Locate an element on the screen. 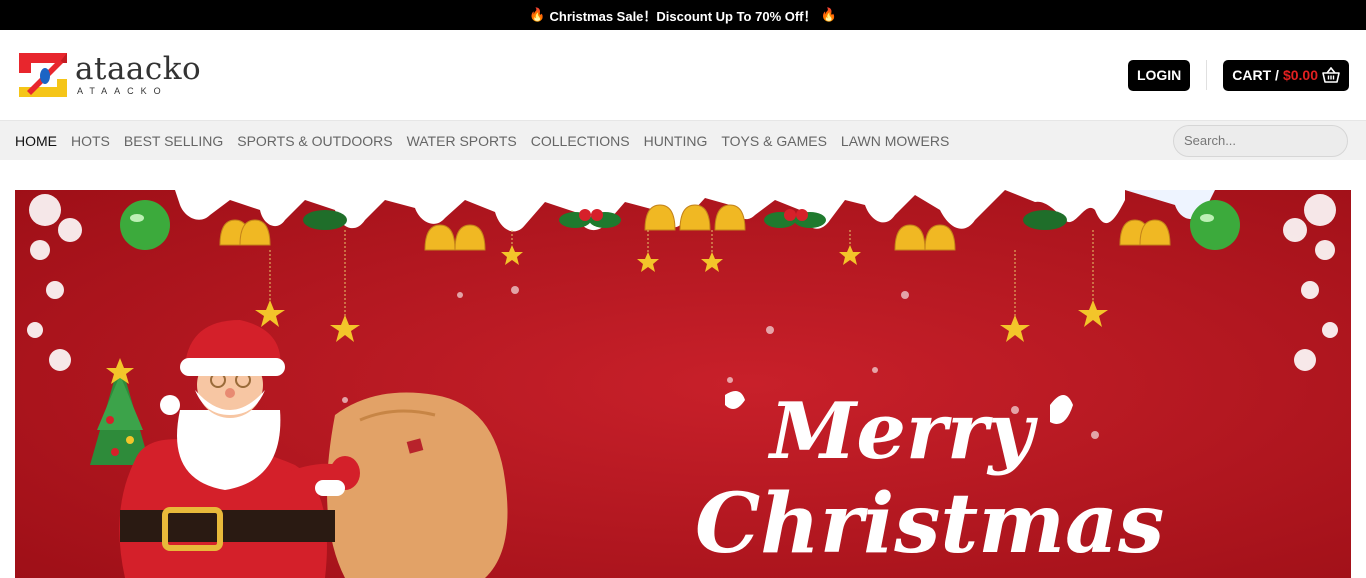 The width and height of the screenshot is (1366, 578). nav-item-collections: COLLECTIONS is located at coordinates (580, 141).